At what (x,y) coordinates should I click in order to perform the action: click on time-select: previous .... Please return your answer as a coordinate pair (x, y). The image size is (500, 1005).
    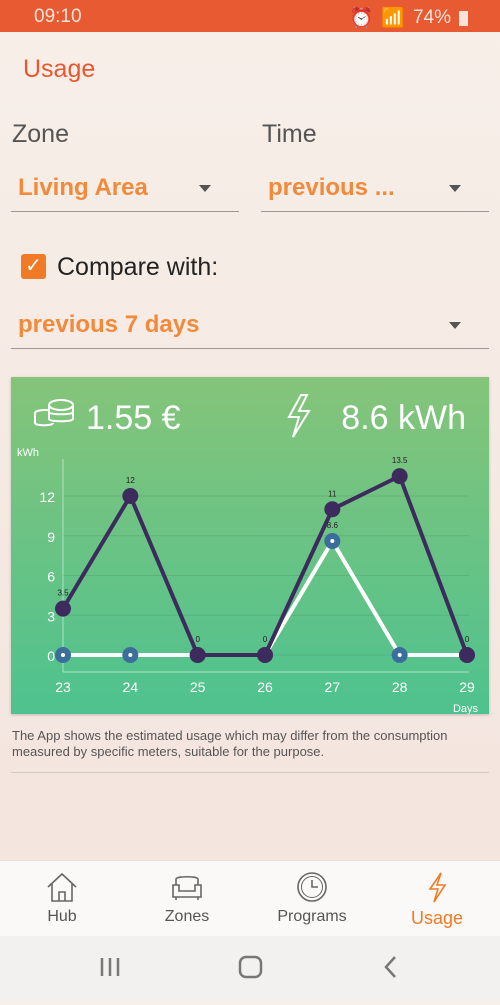
    Looking at the image, I should click on (375, 189).